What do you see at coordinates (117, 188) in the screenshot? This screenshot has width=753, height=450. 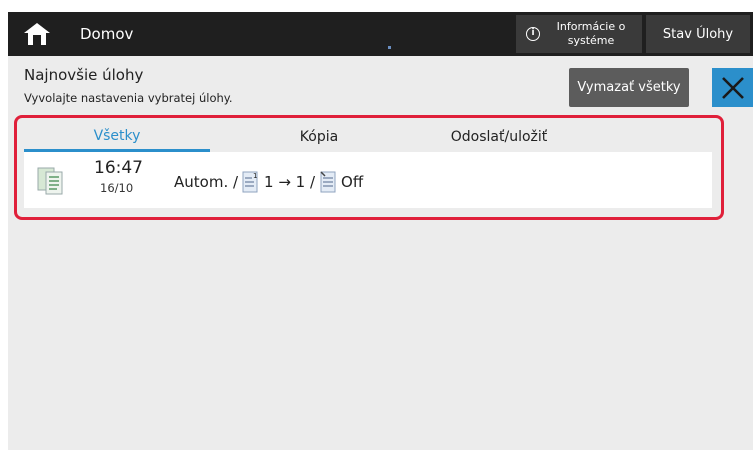 I see `job-date: 16/10` at bounding box center [117, 188].